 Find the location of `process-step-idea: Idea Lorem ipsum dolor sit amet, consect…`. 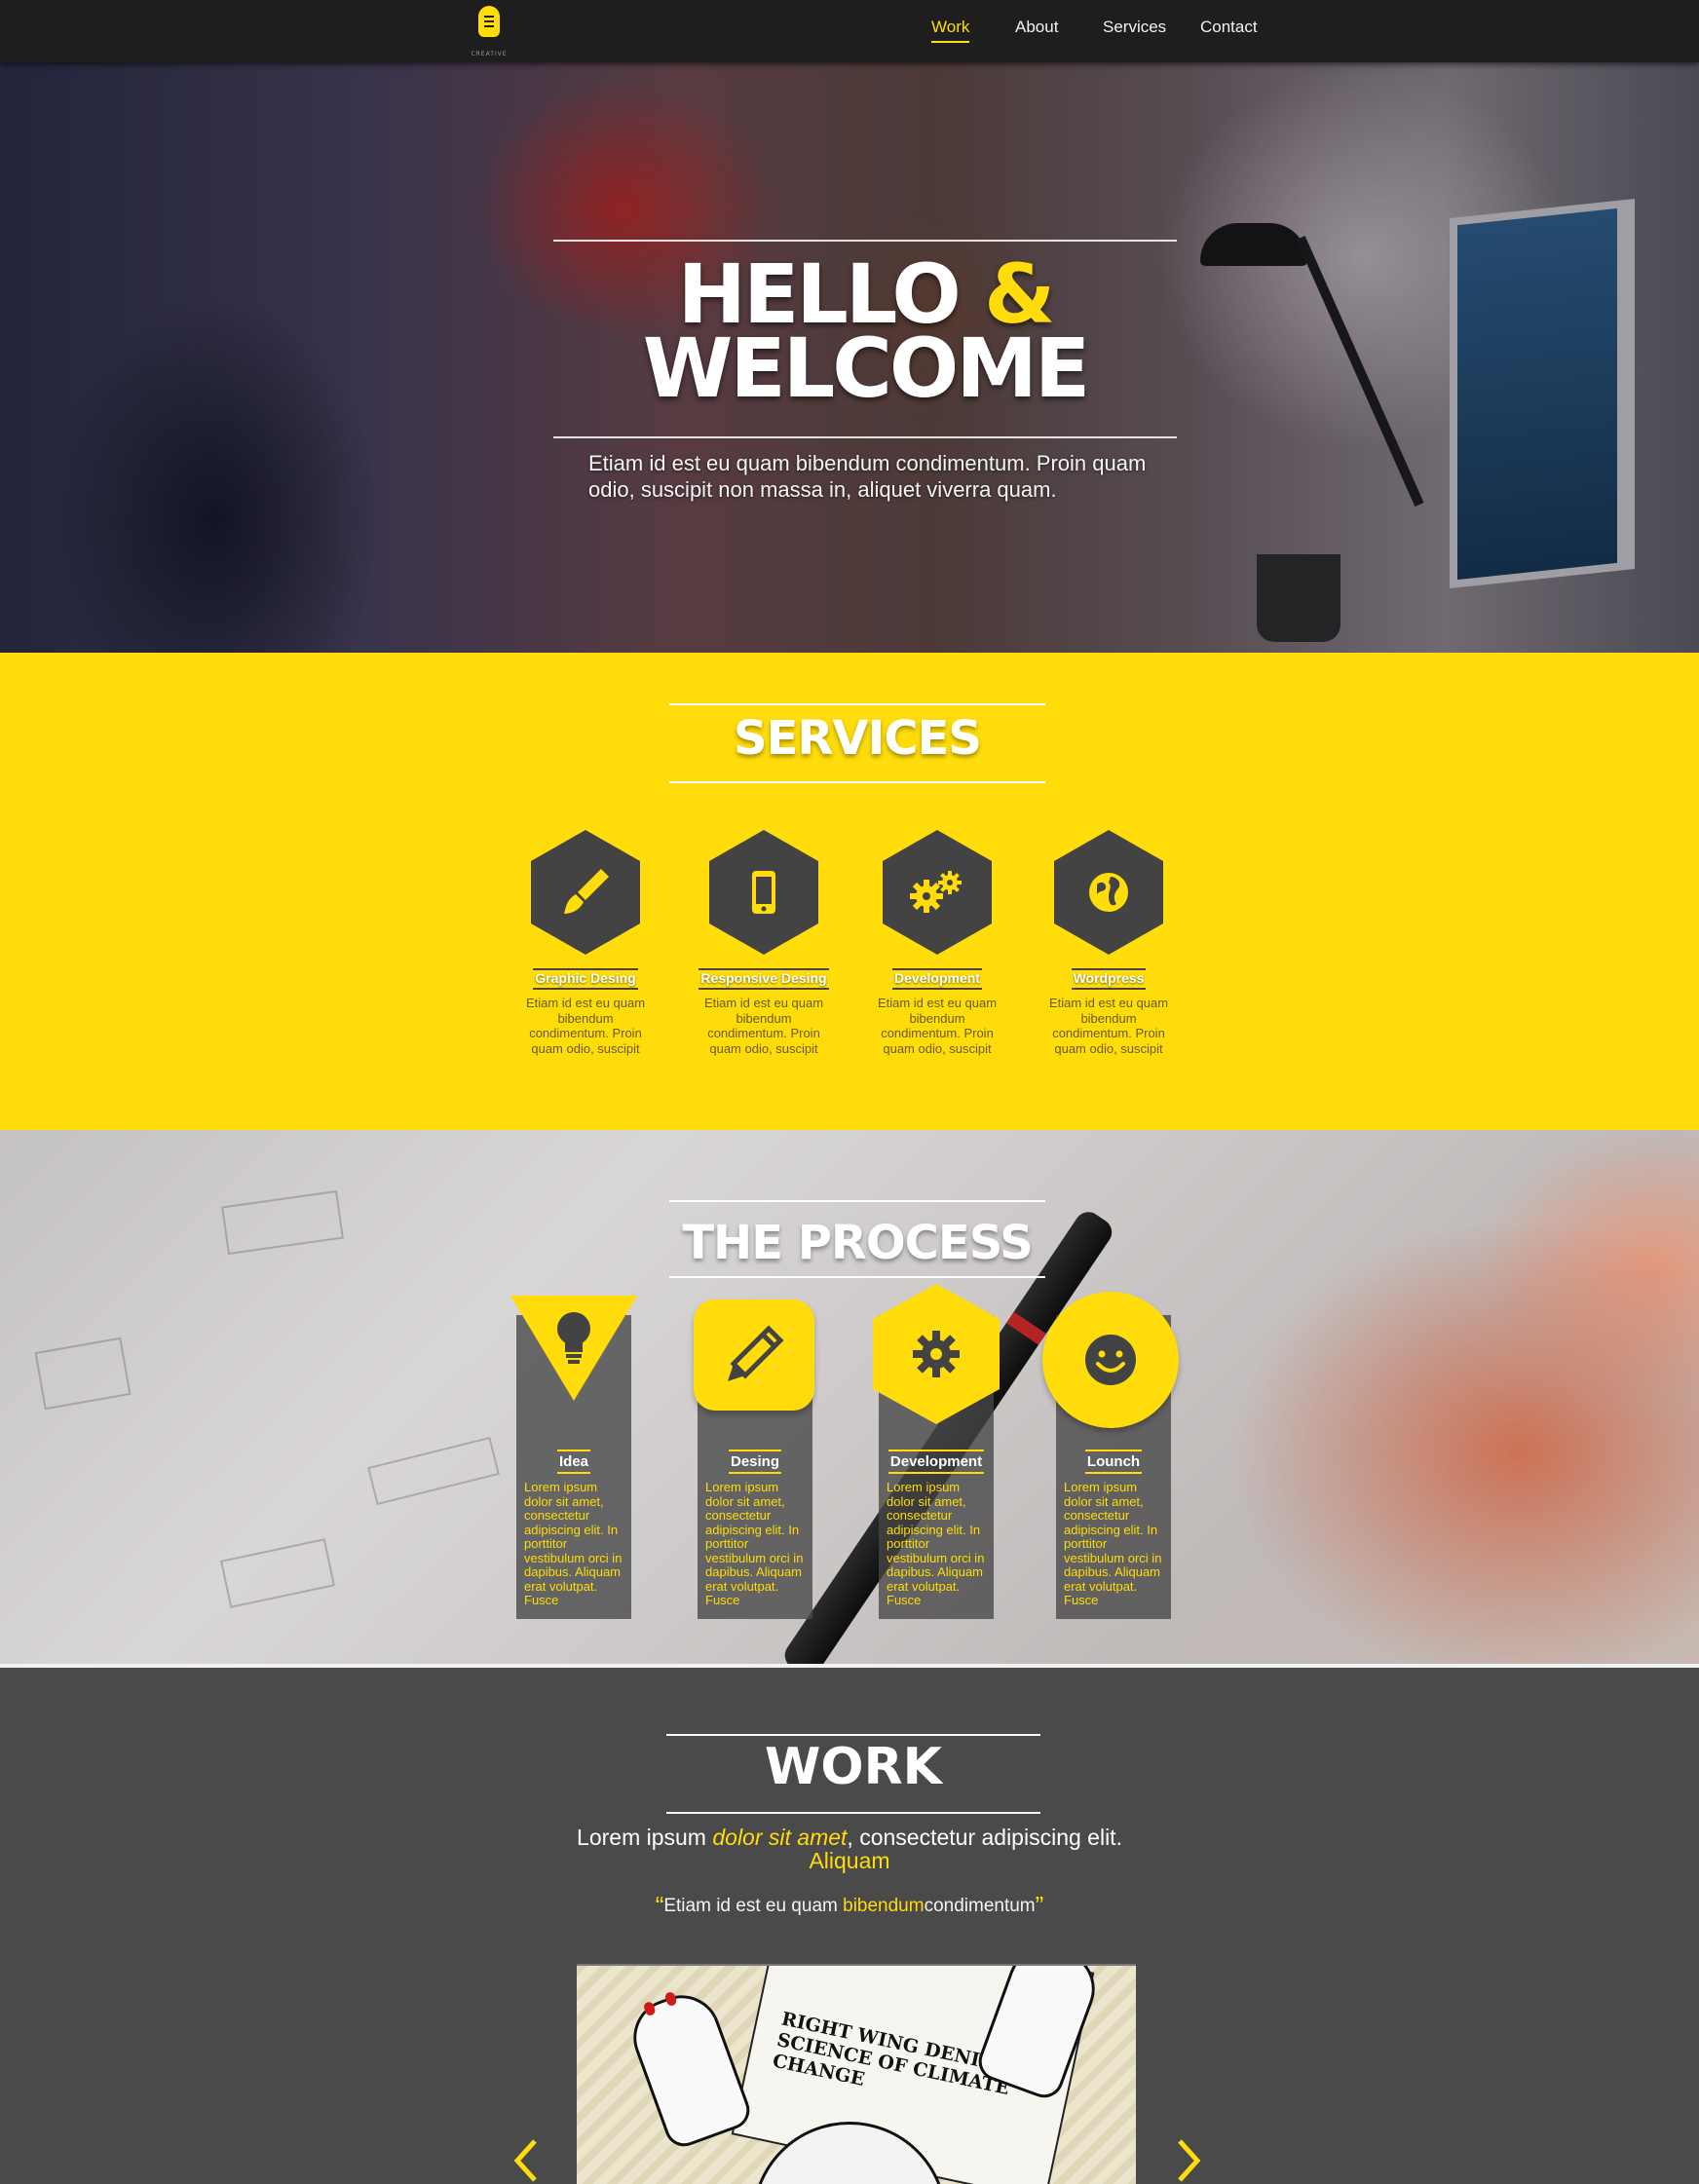

process-step-idea: Idea Lorem ipsum dolor sit amet, consect… is located at coordinates (573, 1457).